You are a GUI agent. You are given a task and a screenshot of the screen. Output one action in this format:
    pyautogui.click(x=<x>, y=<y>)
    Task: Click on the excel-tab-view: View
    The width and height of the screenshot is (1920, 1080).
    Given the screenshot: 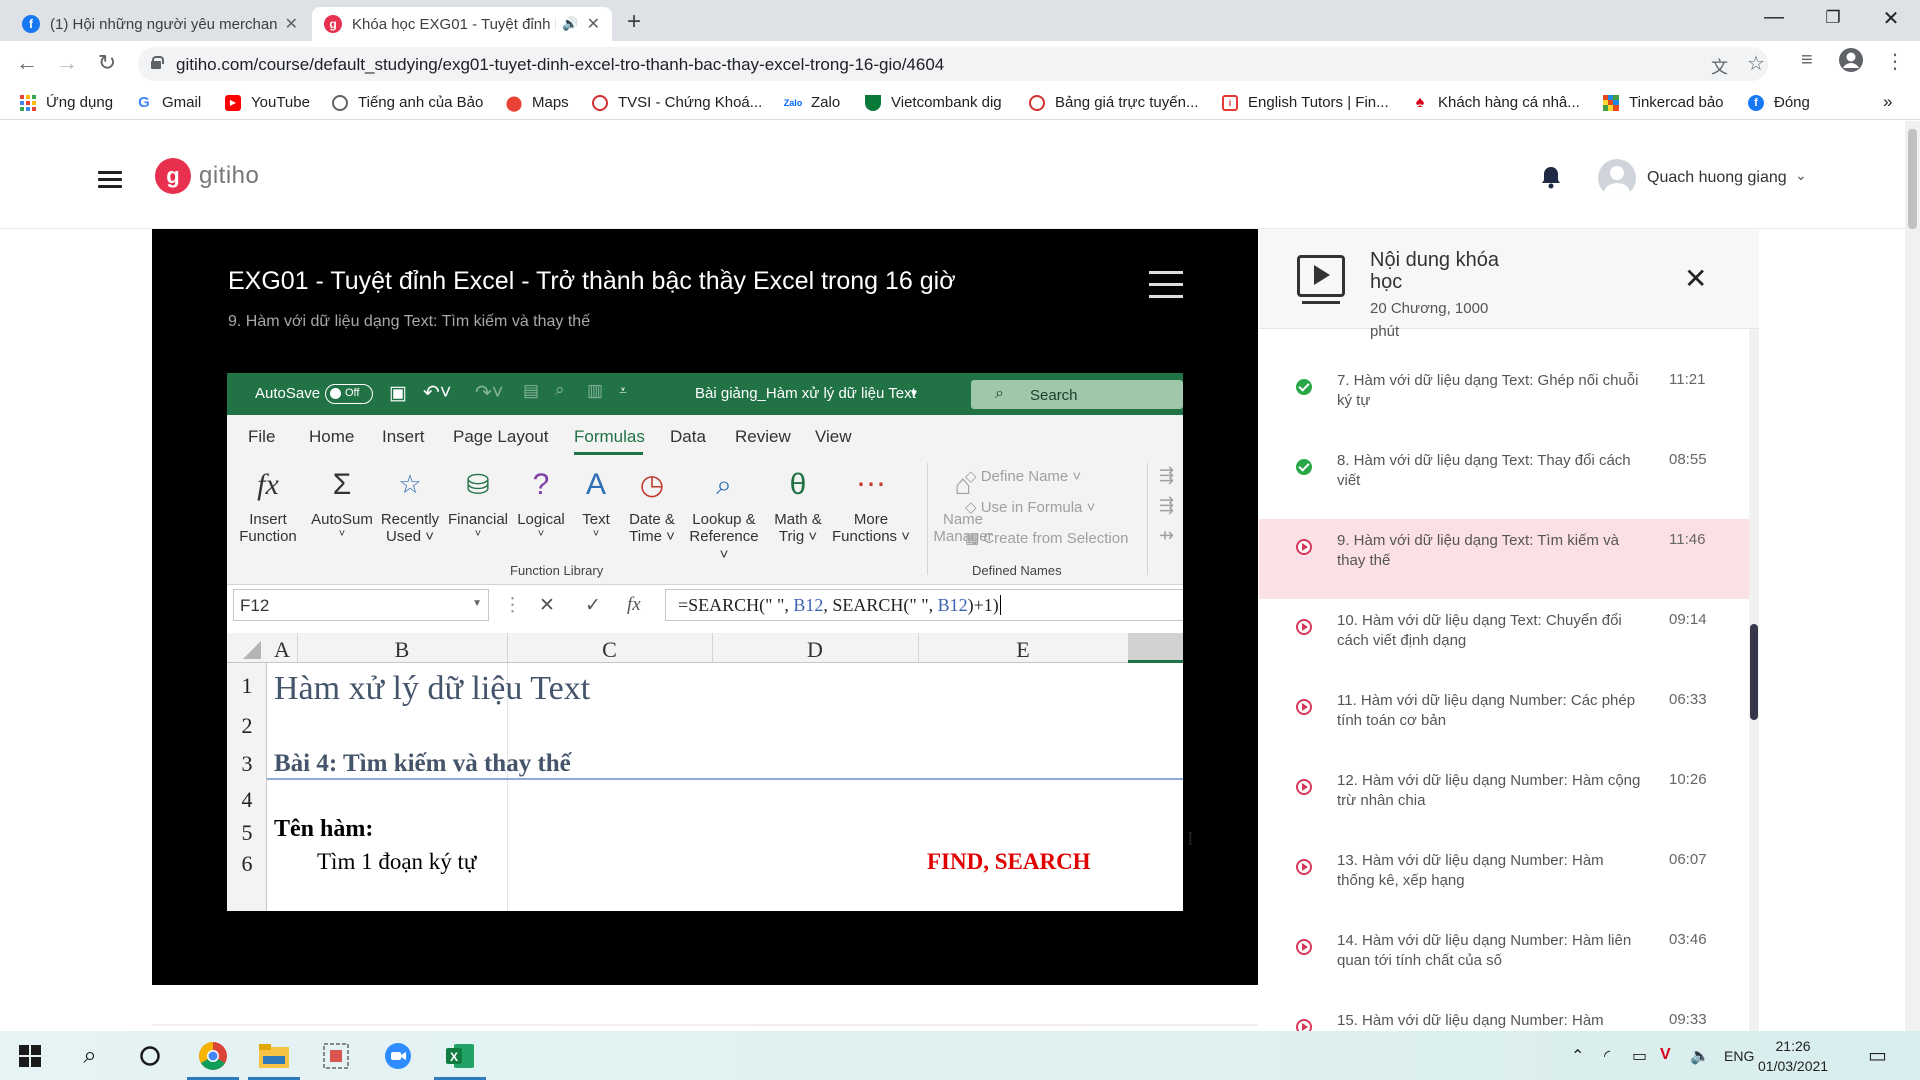 What is the action you would take?
    pyautogui.click(x=833, y=436)
    